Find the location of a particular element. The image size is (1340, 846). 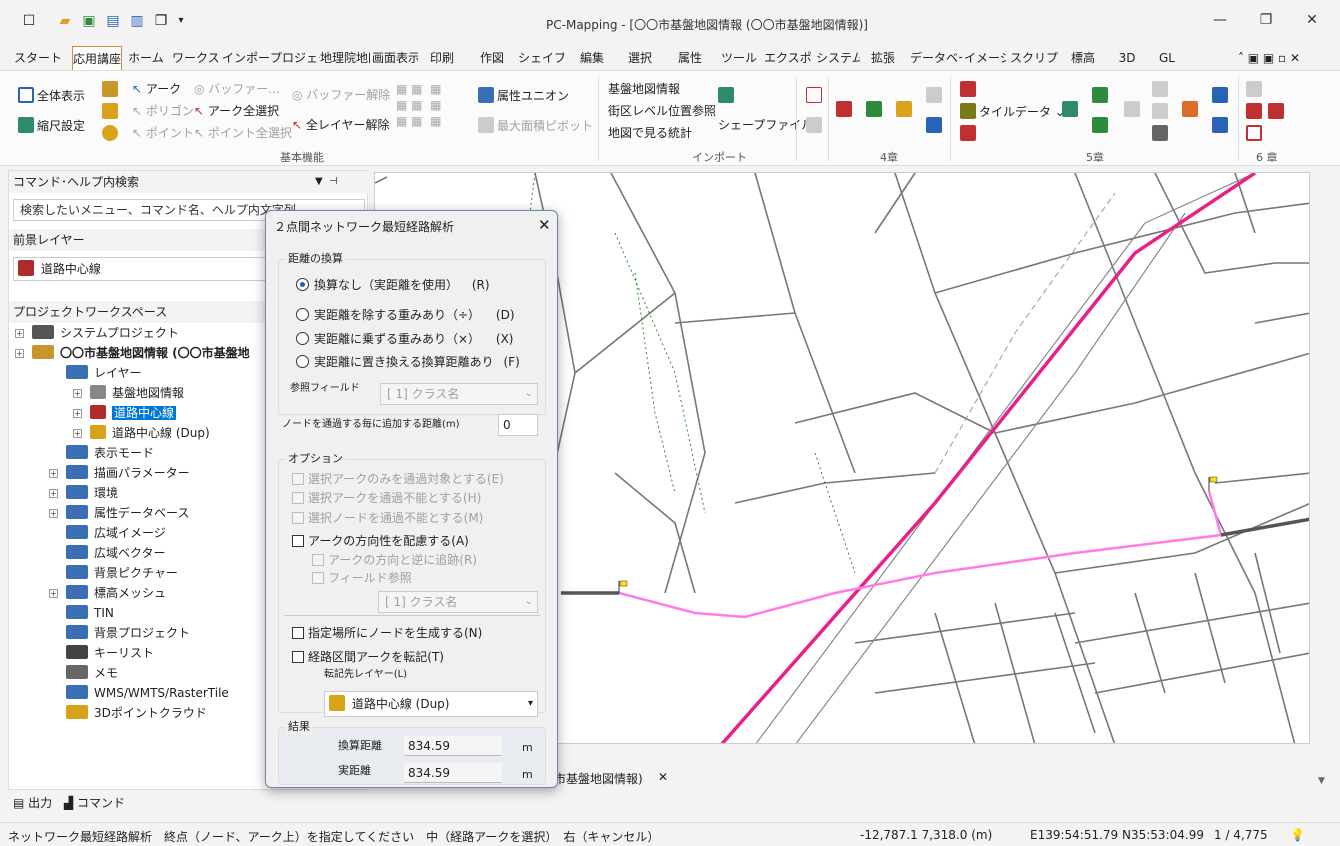

output-tab: ▤ 出力 is located at coordinates (32, 803).